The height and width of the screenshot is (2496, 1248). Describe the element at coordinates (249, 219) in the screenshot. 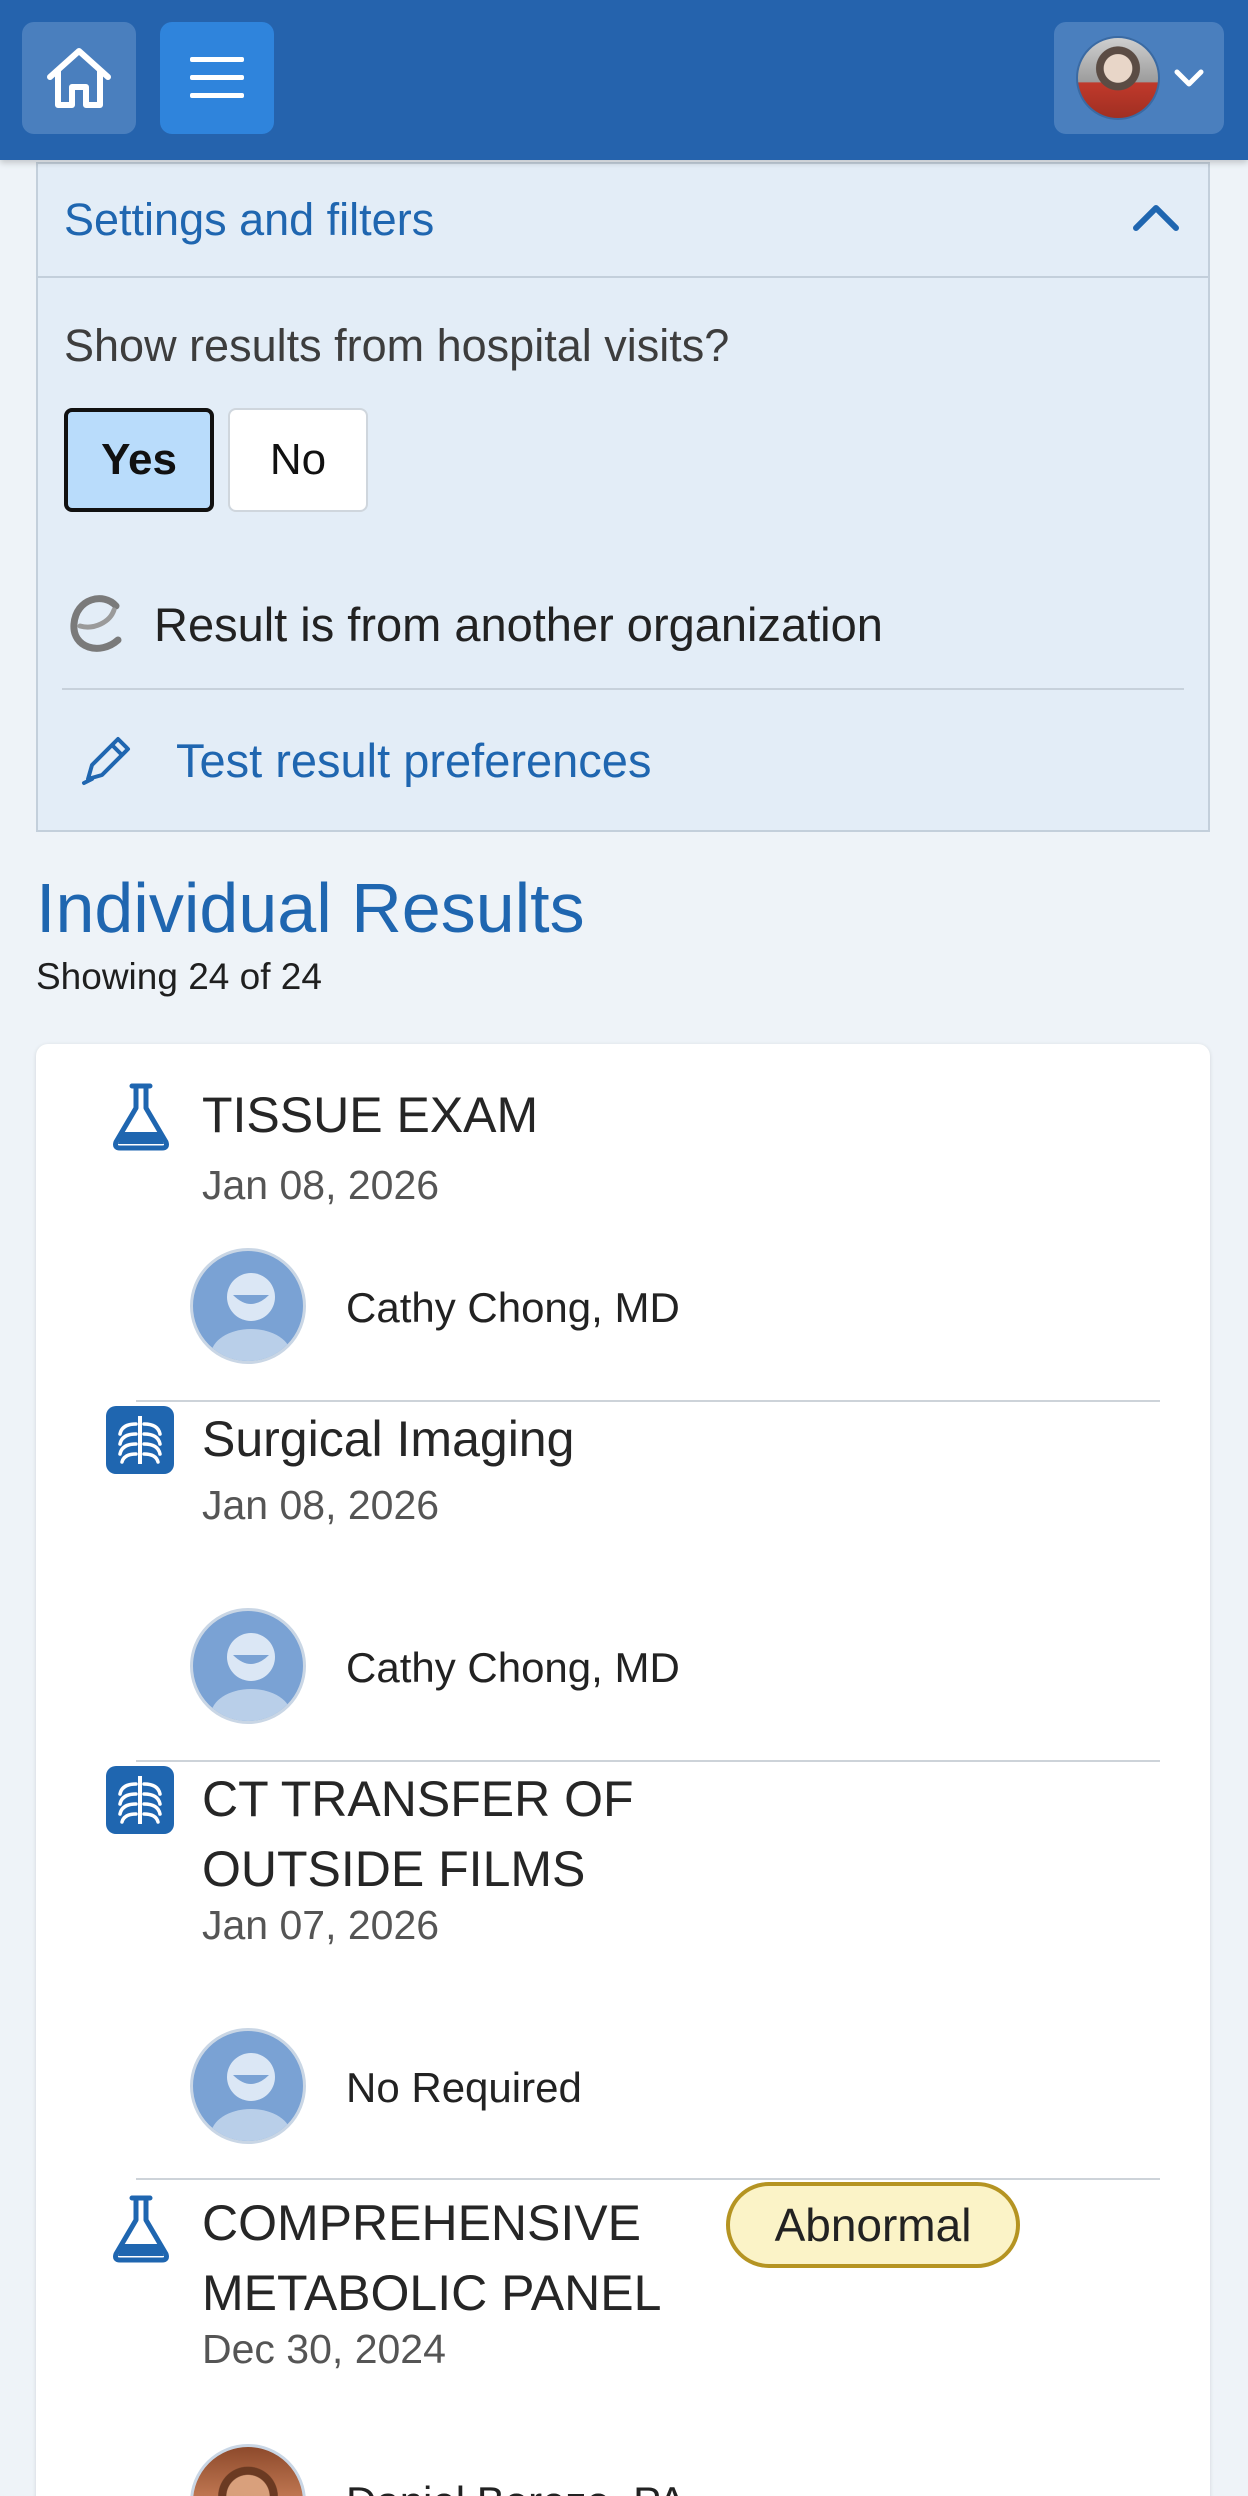

I see `settings-title: Settings and filters` at that location.